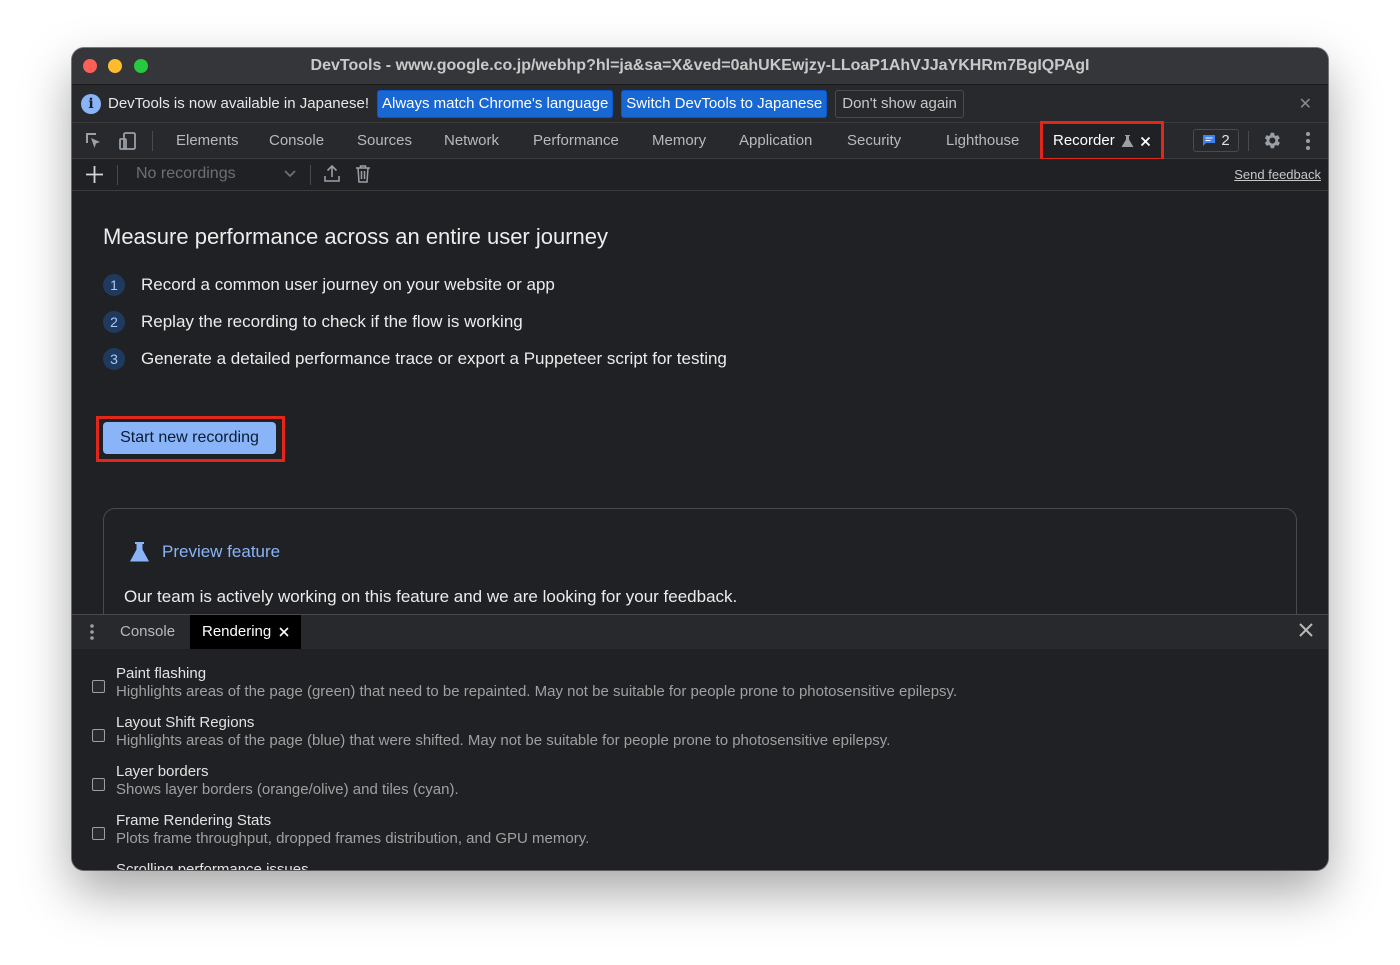  I want to click on paint-flashing-checkbox, so click(98, 686).